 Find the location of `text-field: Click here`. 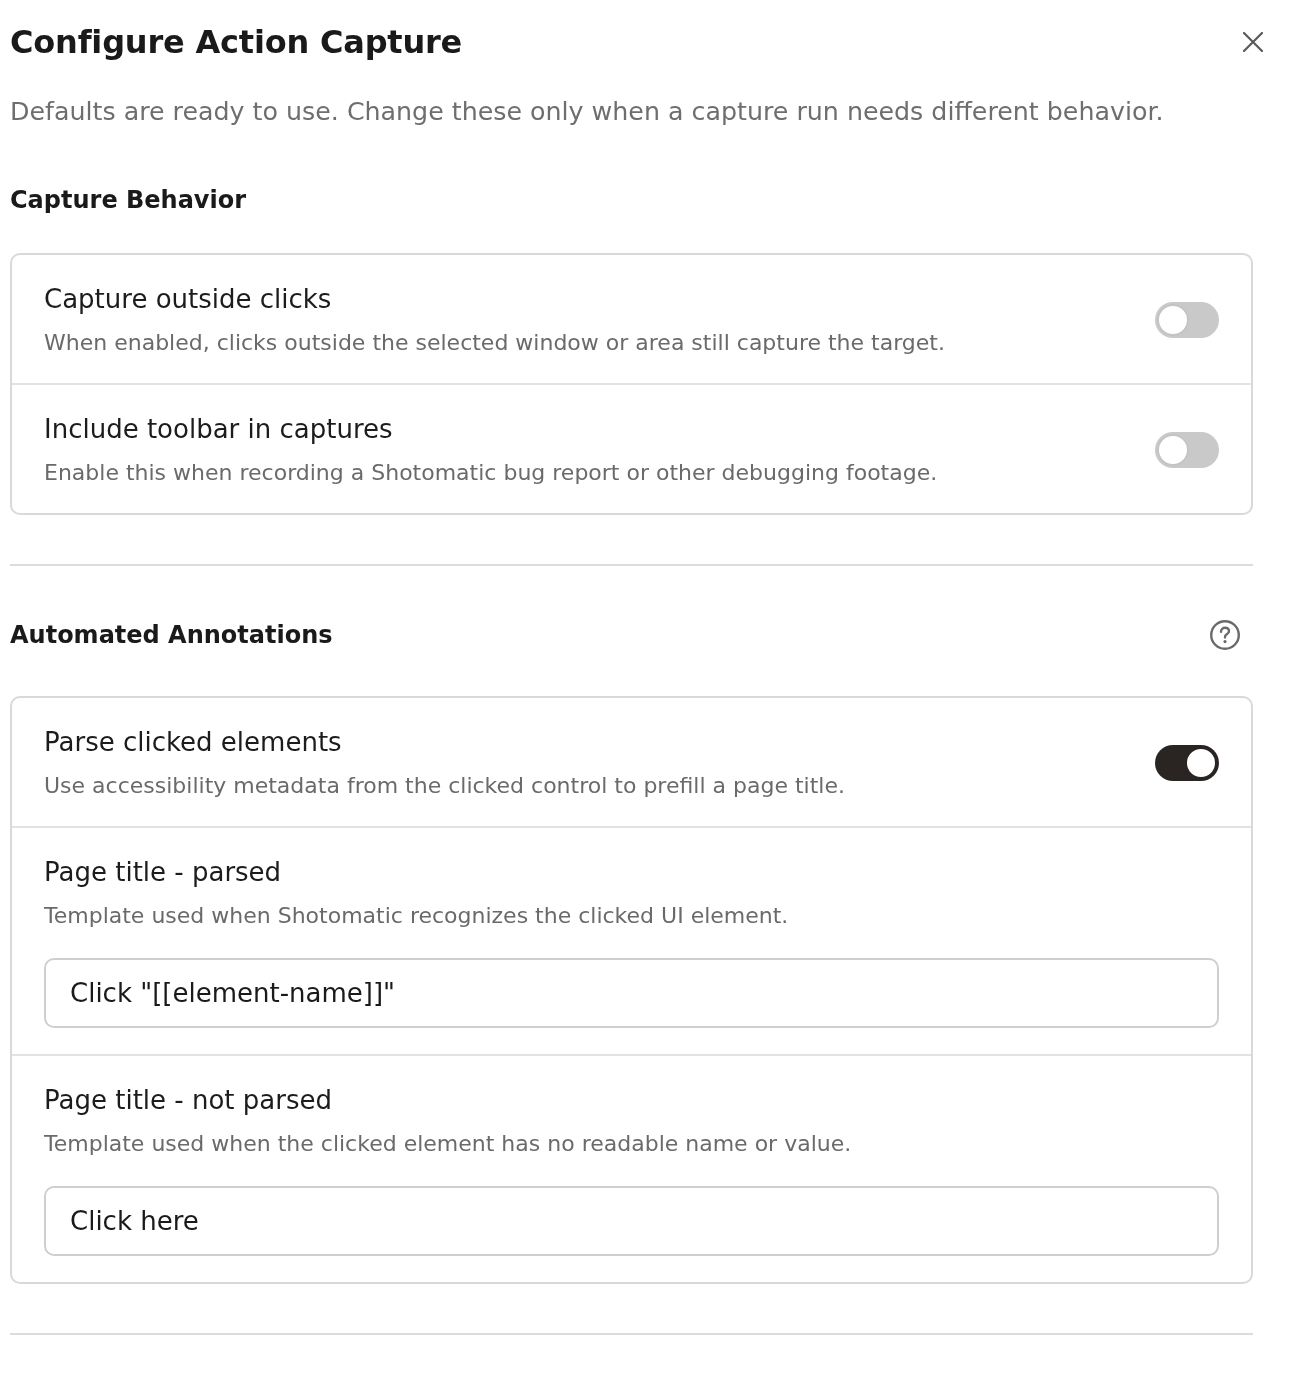

text-field: Click here is located at coordinates (631, 1221).